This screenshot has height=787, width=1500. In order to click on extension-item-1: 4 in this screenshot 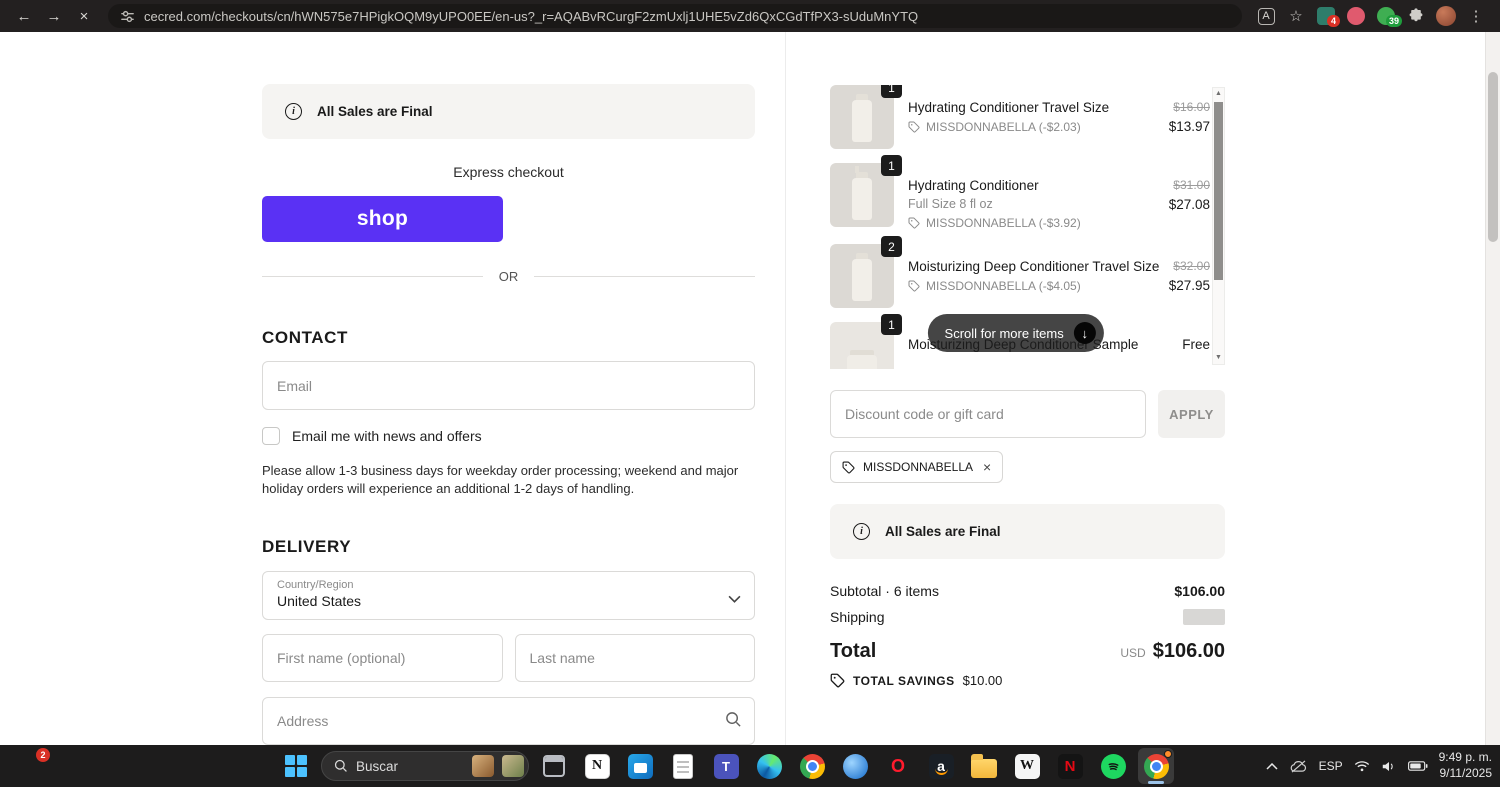, I will do `click(1326, 16)`.